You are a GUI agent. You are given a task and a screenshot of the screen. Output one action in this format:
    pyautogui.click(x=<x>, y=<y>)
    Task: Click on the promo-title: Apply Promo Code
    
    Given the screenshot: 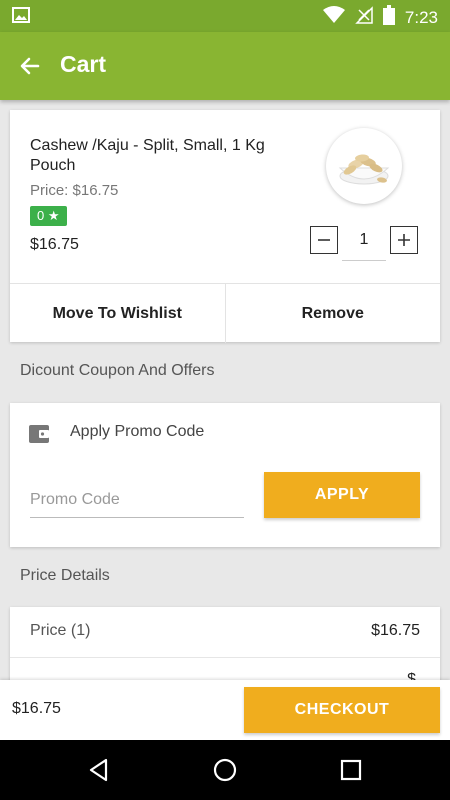 What is the action you would take?
    pyautogui.click(x=137, y=431)
    